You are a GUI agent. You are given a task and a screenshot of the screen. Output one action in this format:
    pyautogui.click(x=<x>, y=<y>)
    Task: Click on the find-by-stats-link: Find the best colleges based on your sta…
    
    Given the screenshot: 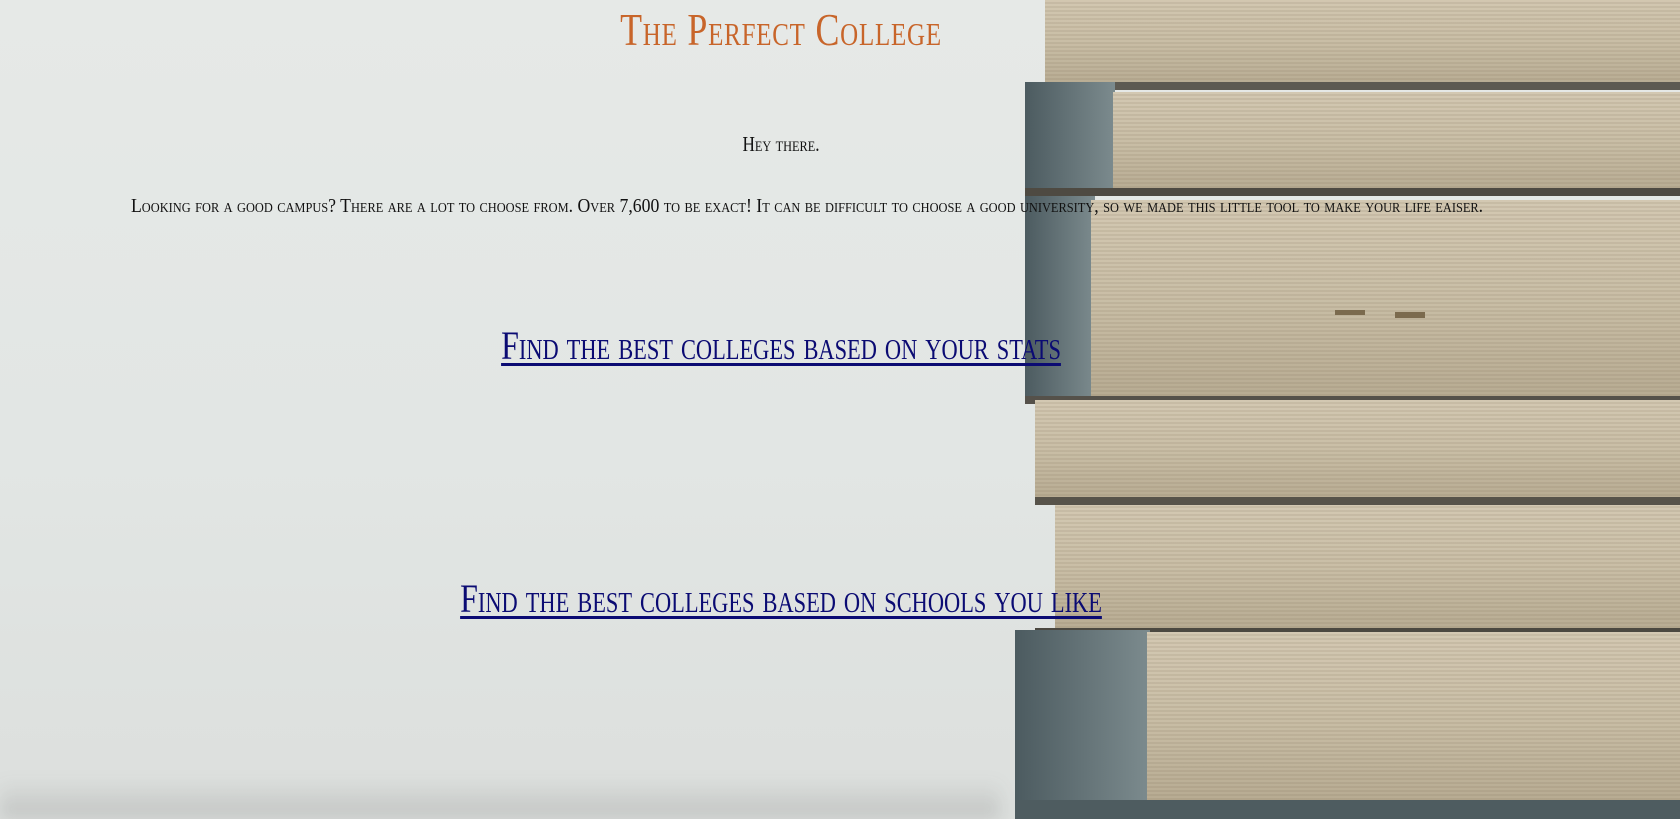 What is the action you would take?
    pyautogui.click(x=781, y=346)
    